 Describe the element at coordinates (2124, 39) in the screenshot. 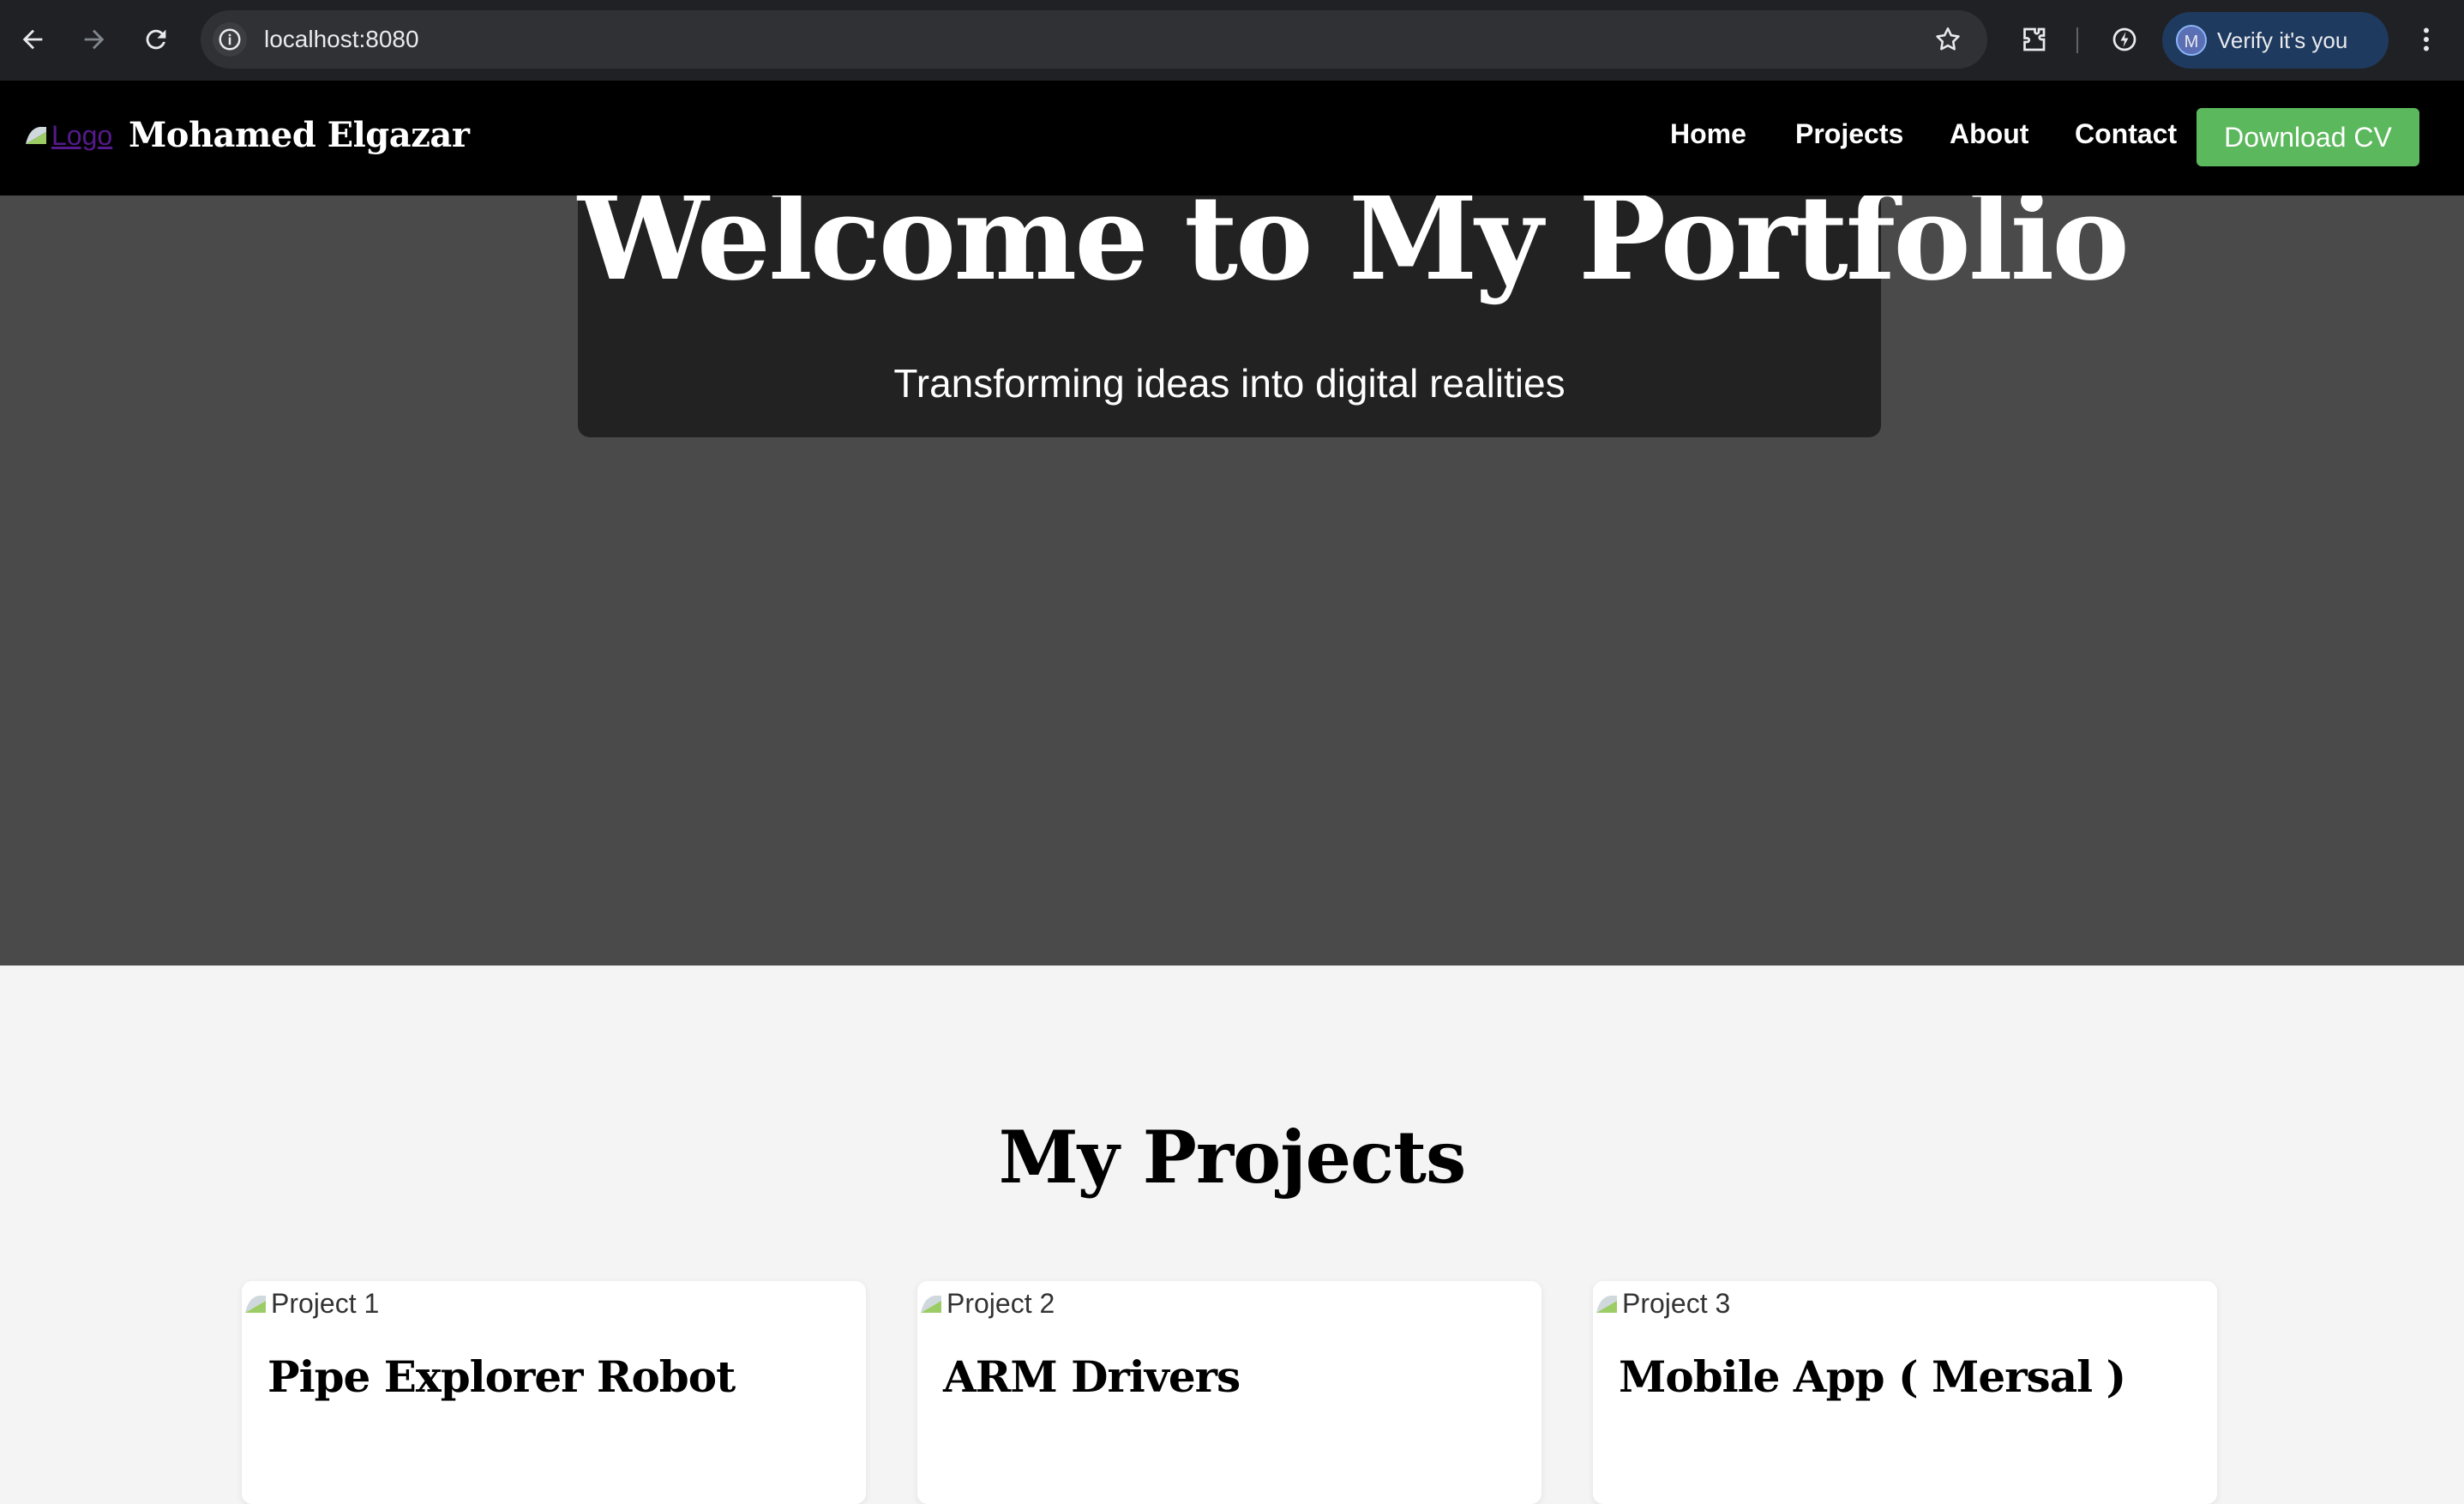

I see `performance-icon` at that location.